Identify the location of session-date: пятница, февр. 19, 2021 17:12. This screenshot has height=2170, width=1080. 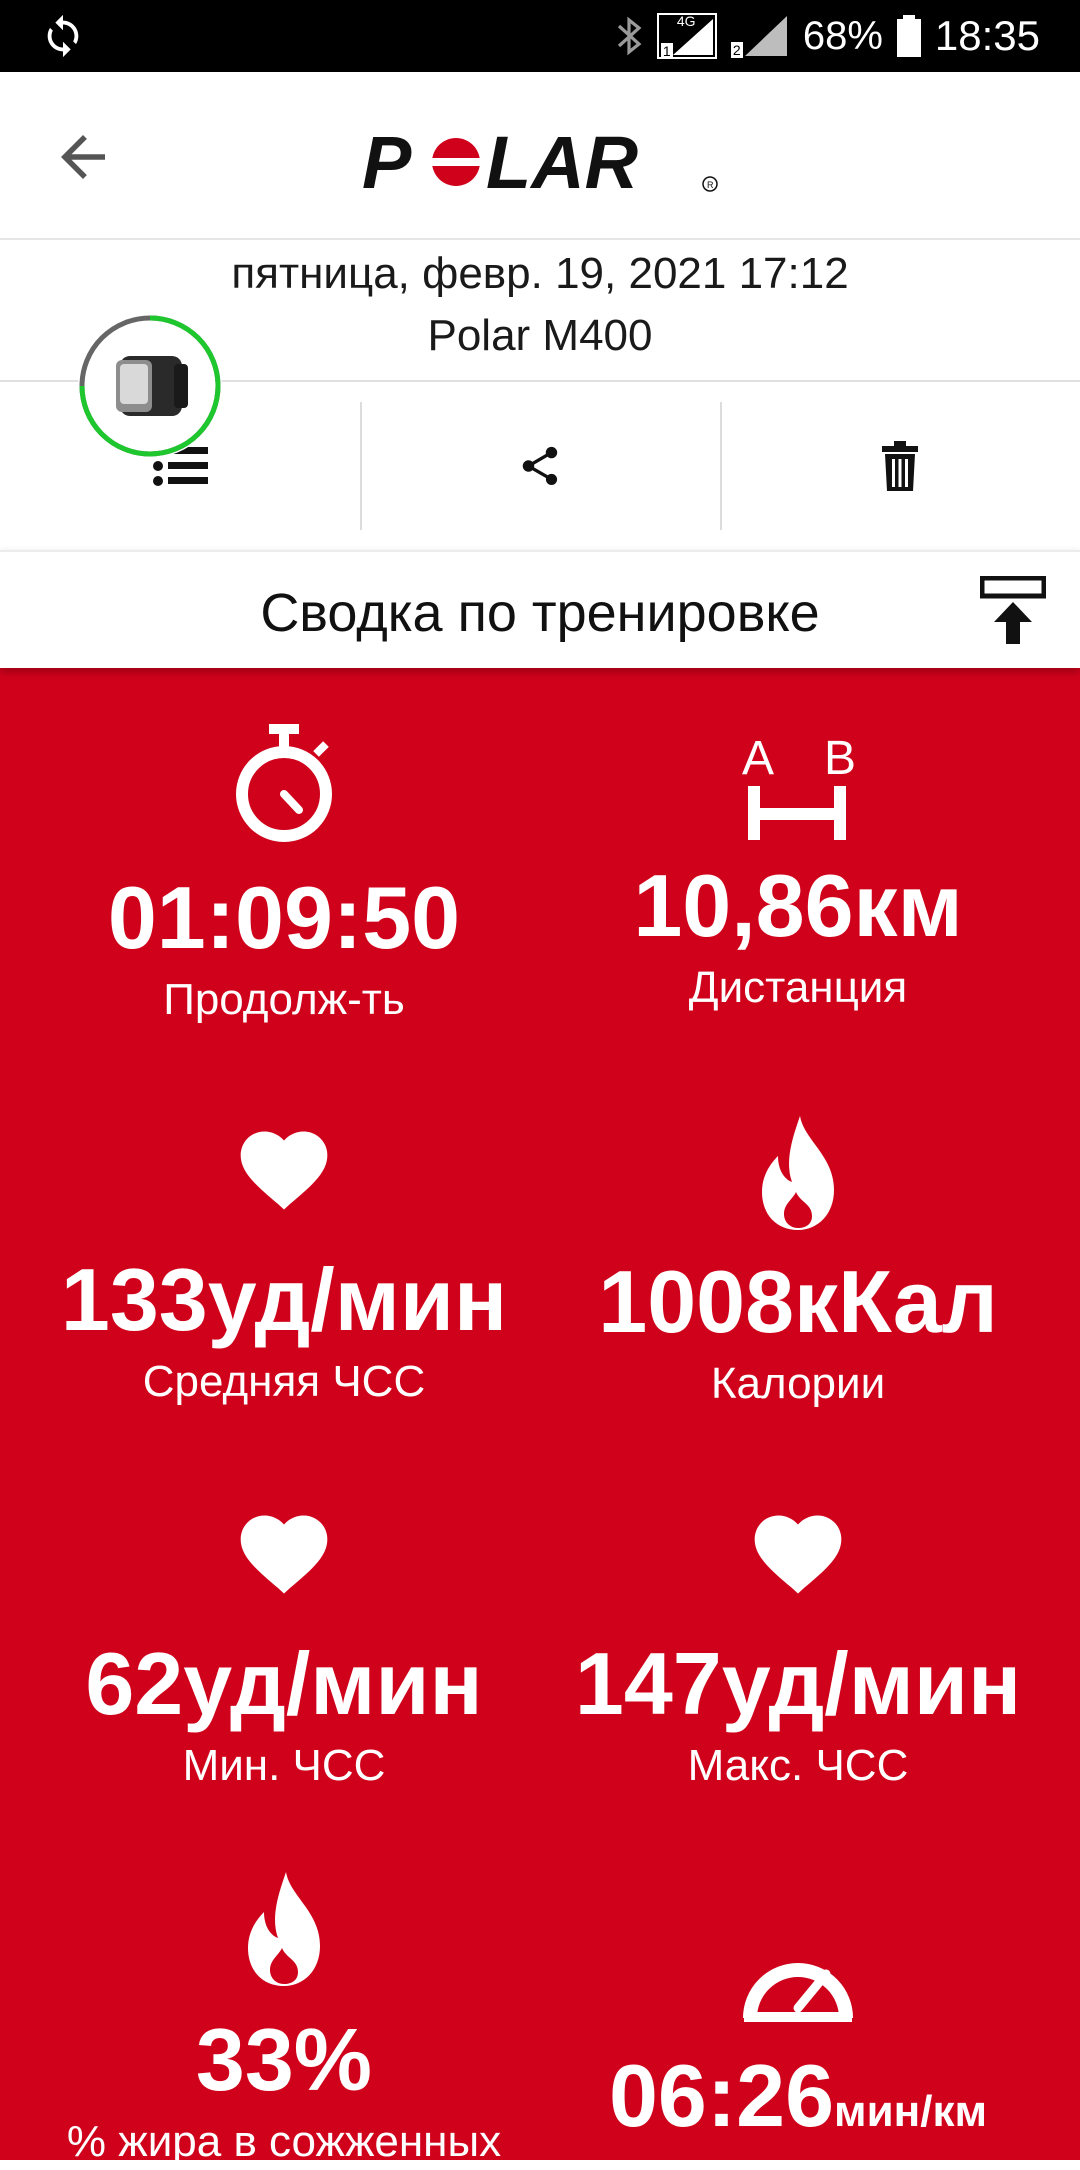
(540, 273).